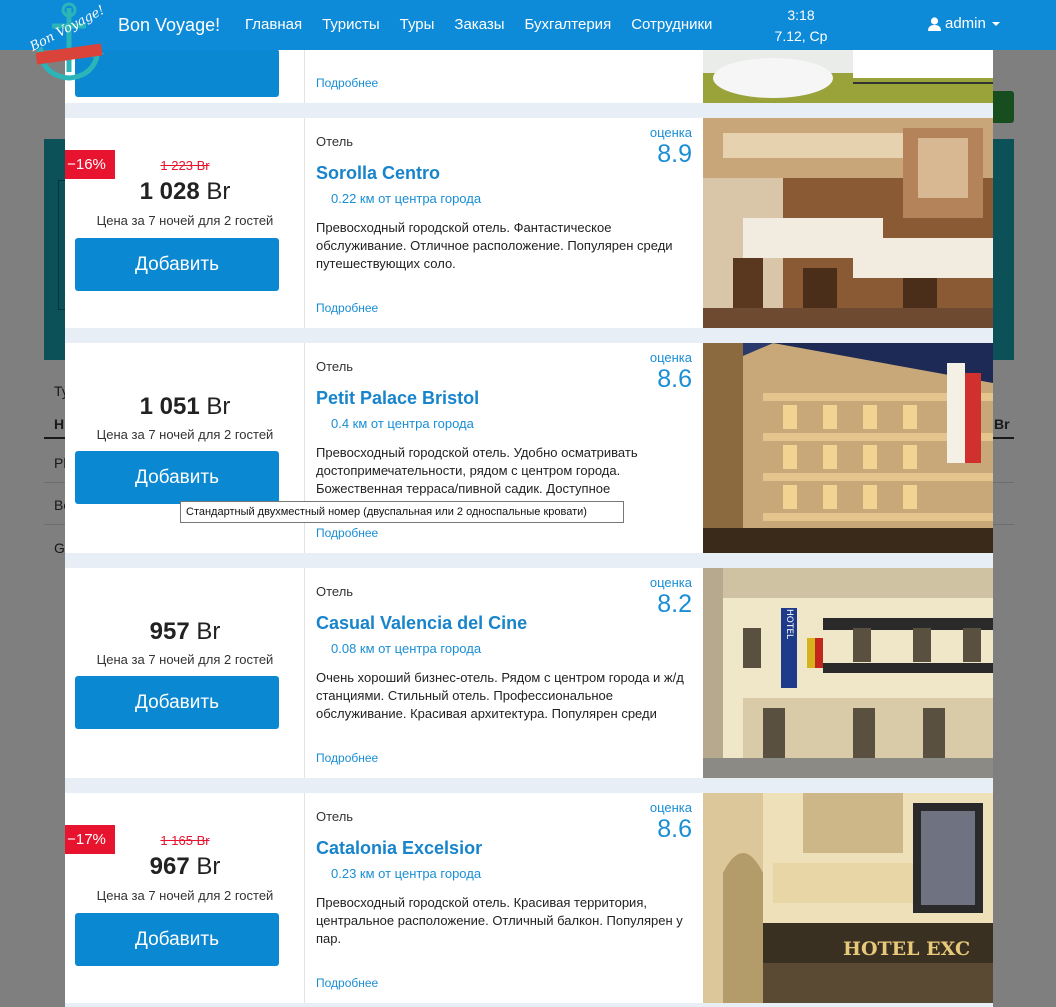 The image size is (1056, 1007). I want to click on old-price: 1 165 Br, so click(185, 840).